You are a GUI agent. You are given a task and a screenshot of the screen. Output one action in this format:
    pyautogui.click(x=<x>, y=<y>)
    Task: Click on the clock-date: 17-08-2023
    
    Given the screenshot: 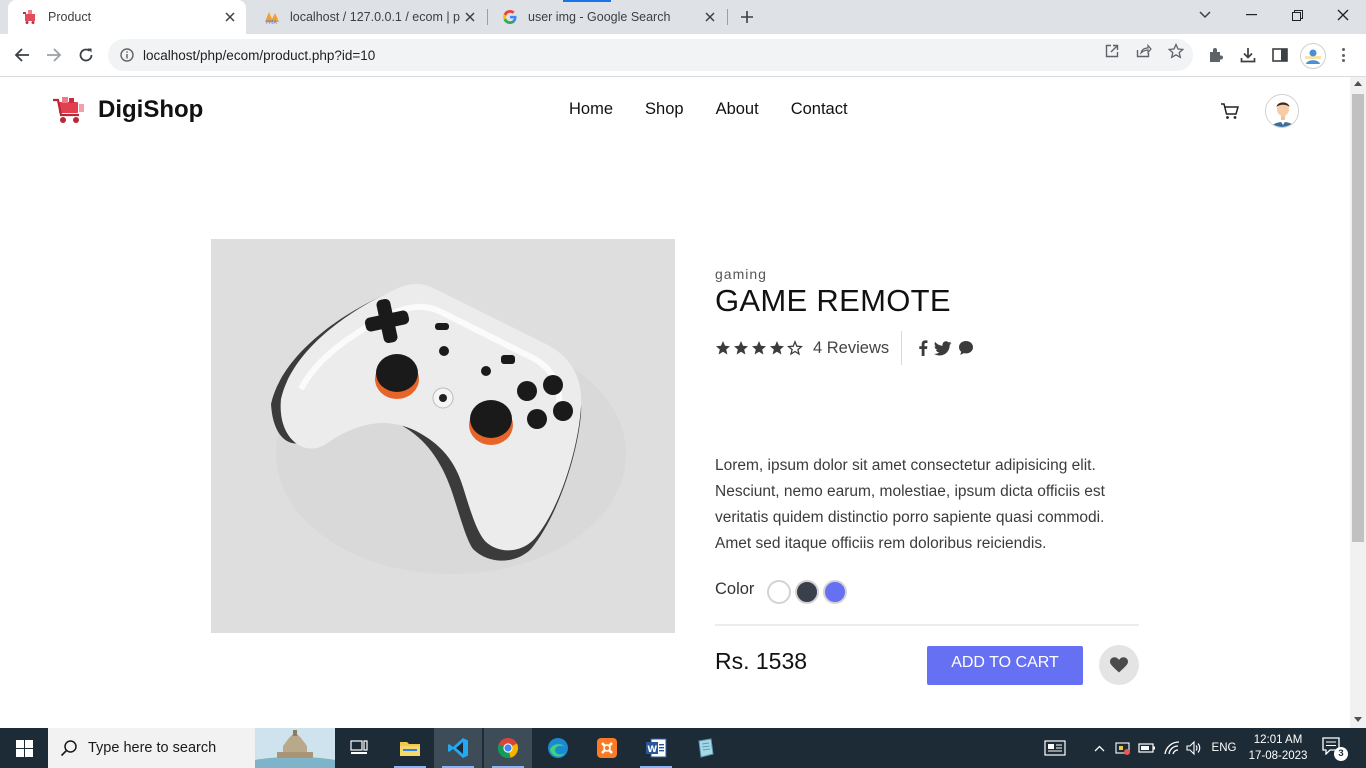 What is the action you would take?
    pyautogui.click(x=1278, y=756)
    